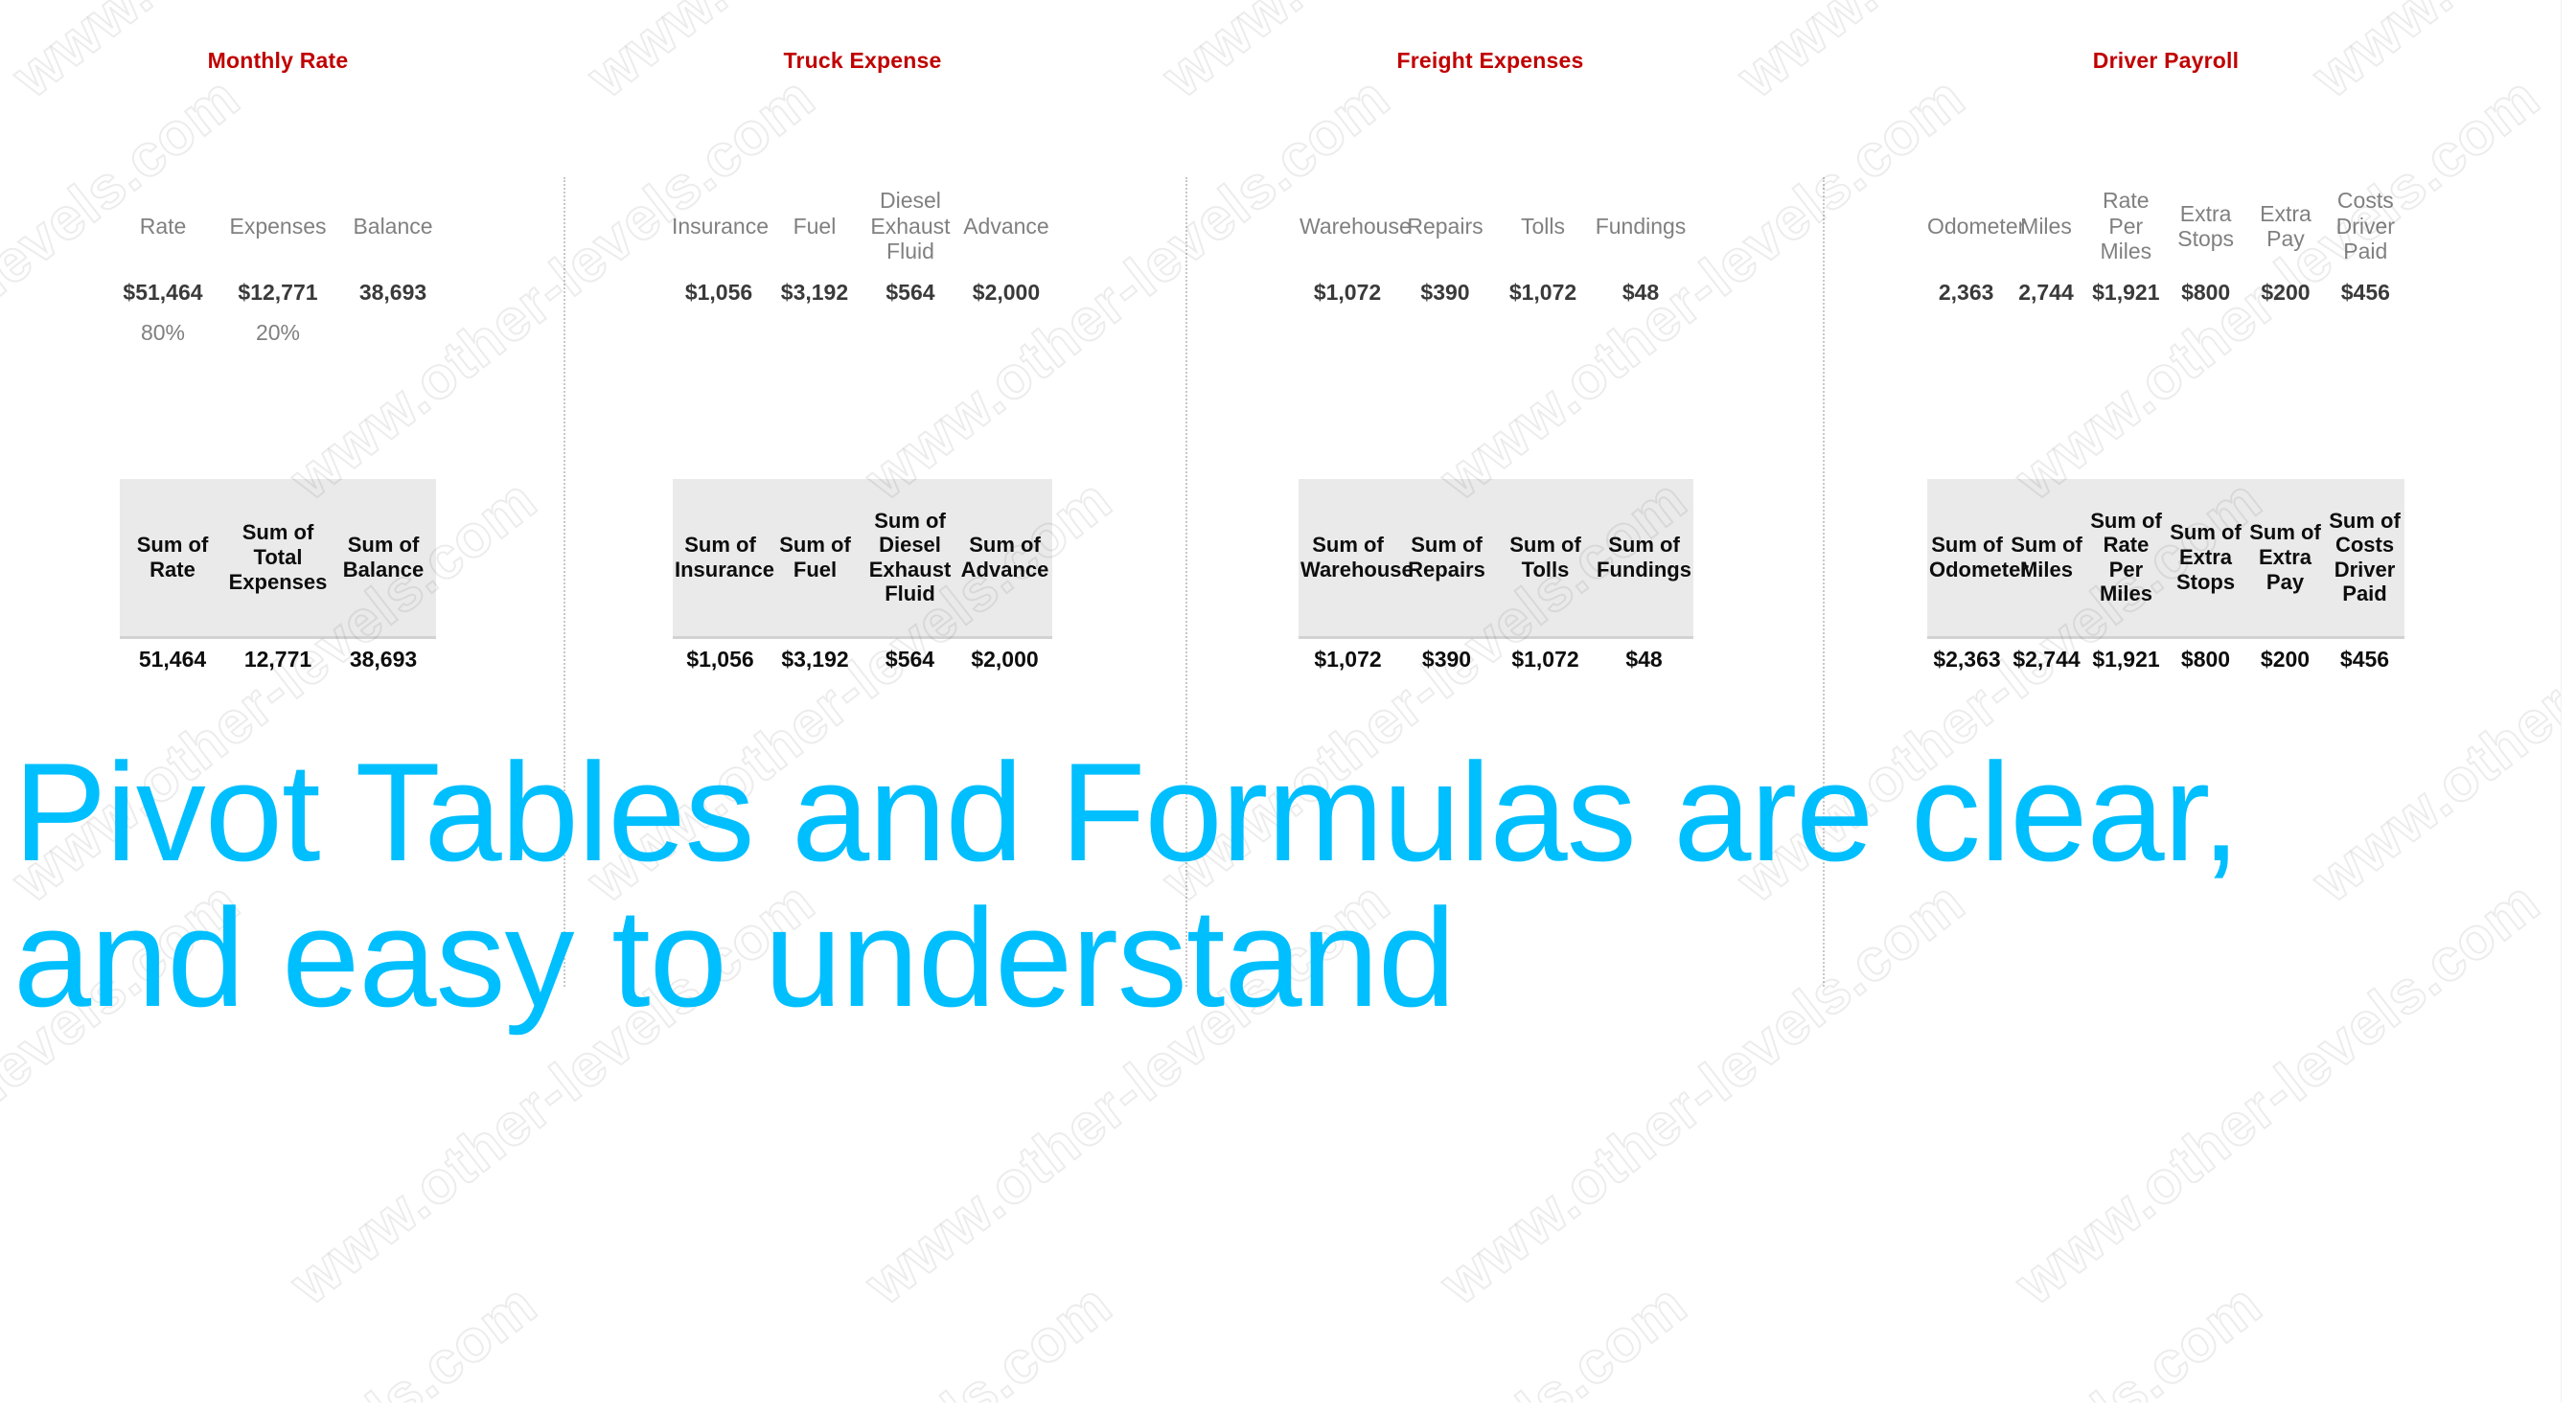 Image resolution: width=2576 pixels, height=1414 pixels. I want to click on source-header-row: Rate Expenses Balance, so click(277, 226).